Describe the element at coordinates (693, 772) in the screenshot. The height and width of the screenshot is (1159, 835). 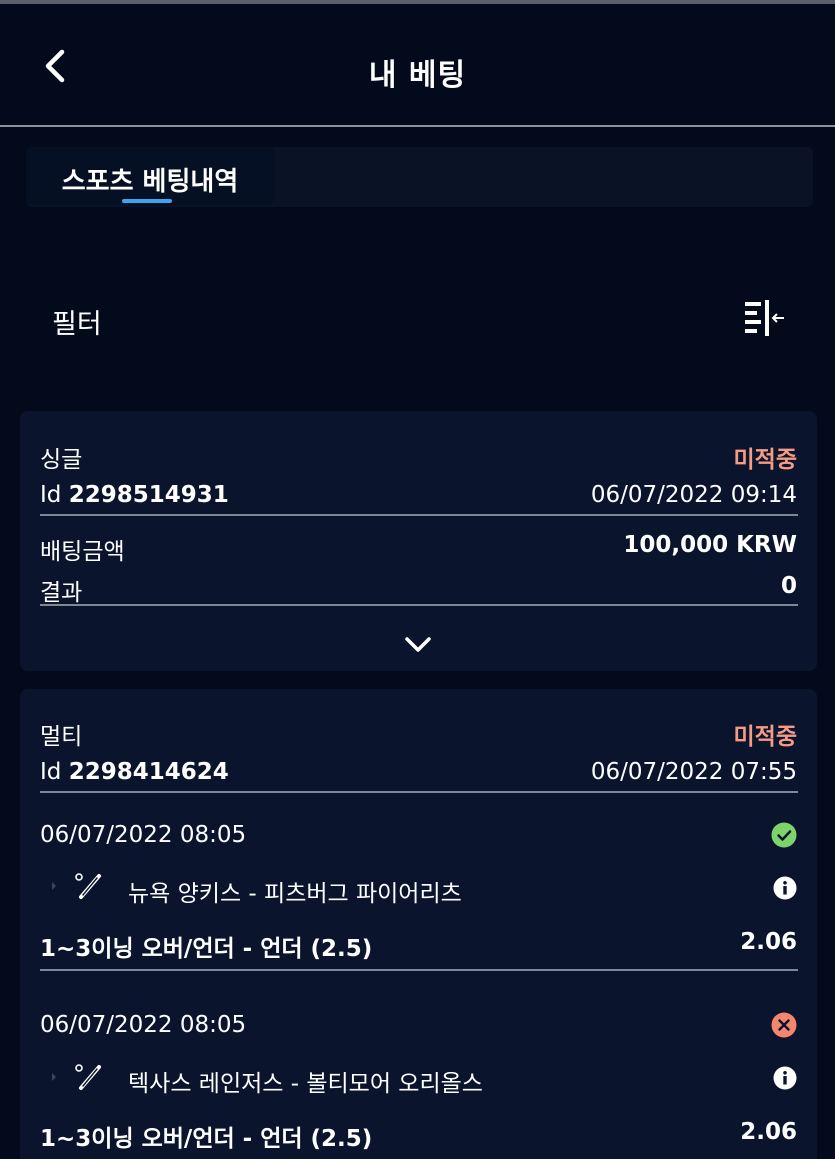
I see `bet-datetime: 06/07/2022 07:55` at that location.